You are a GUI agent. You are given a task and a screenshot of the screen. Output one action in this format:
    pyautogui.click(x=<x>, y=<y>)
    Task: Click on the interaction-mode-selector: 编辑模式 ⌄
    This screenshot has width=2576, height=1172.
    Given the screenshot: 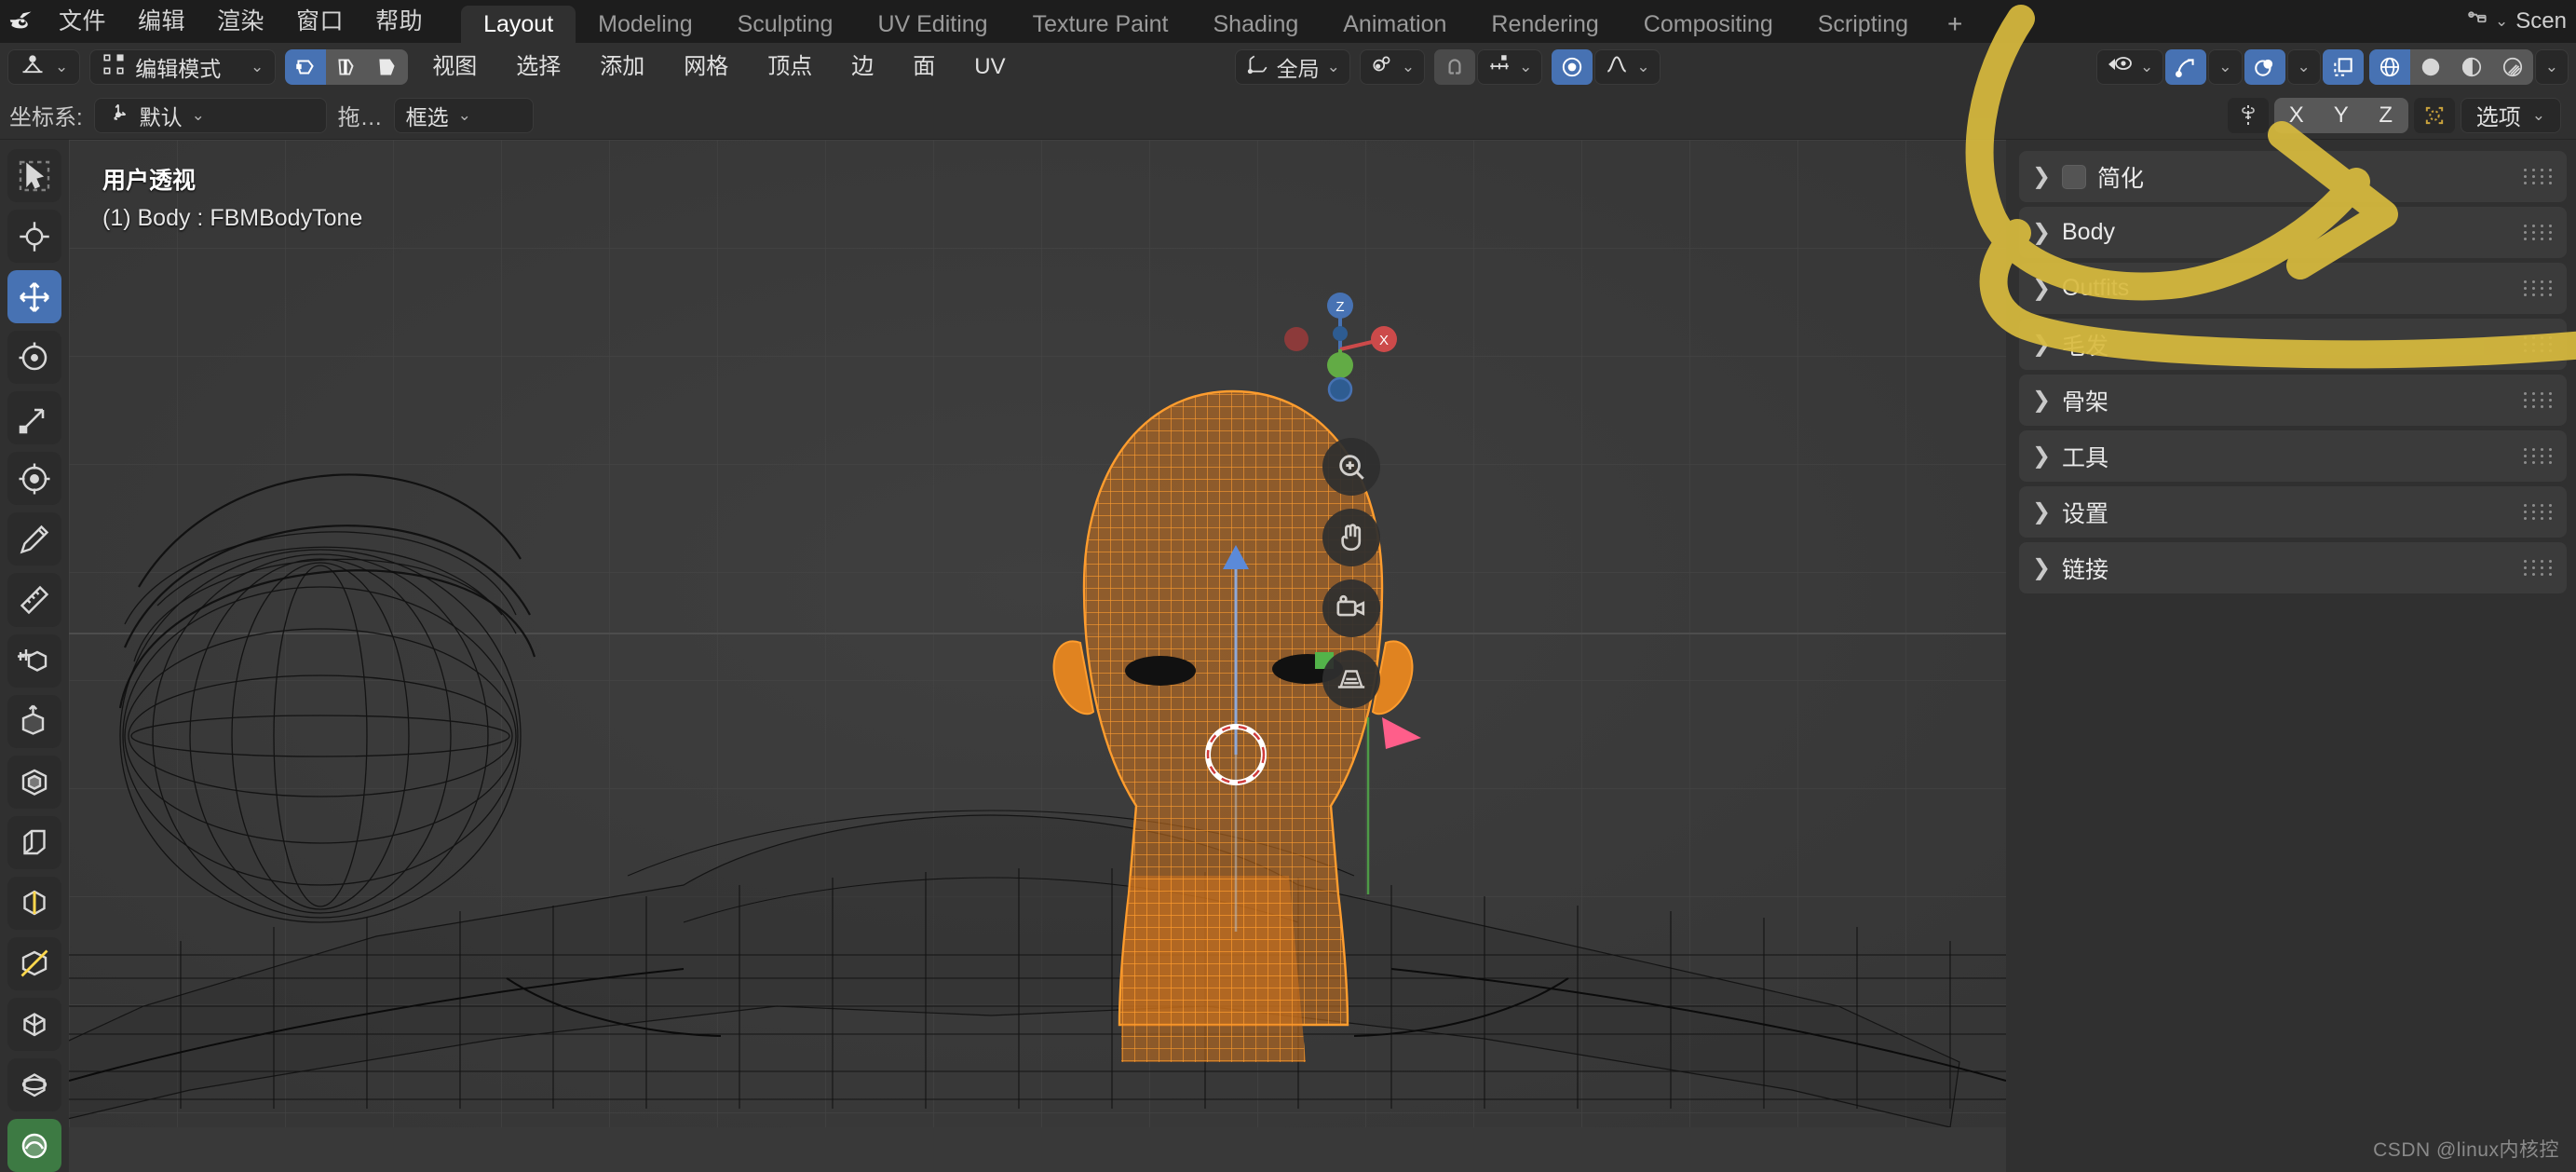 What is the action you would take?
    pyautogui.click(x=183, y=67)
    